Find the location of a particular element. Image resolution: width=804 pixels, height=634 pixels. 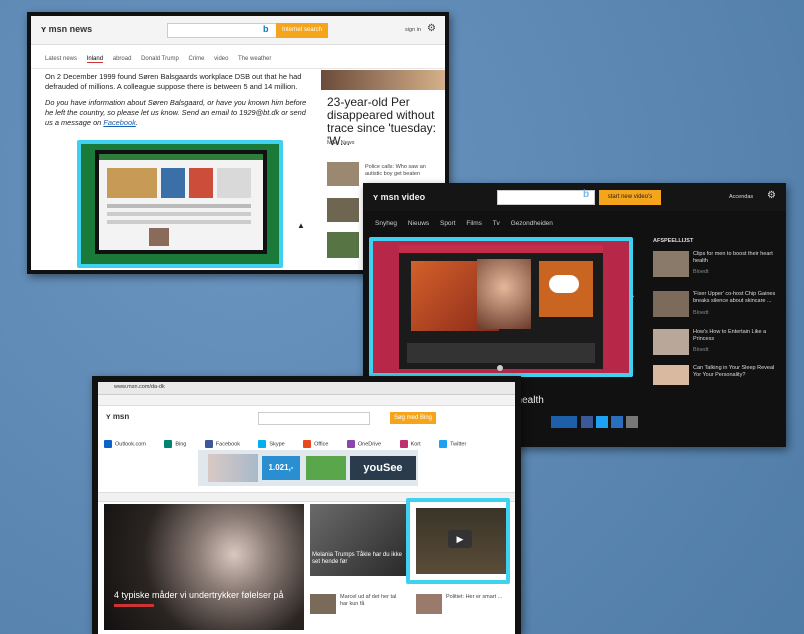

app-outlook: Outlook.com is located at coordinates (125, 443).